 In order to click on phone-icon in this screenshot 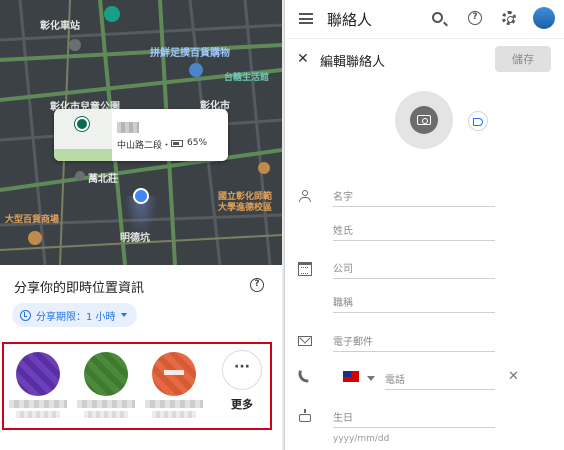, I will do `click(303, 376)`.